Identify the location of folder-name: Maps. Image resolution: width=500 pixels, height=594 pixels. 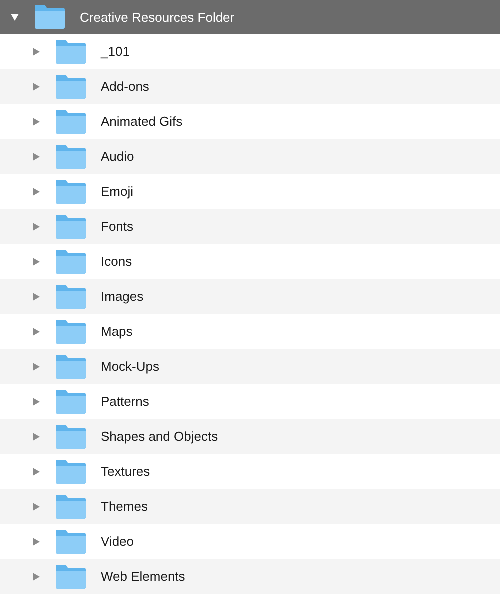
(117, 331).